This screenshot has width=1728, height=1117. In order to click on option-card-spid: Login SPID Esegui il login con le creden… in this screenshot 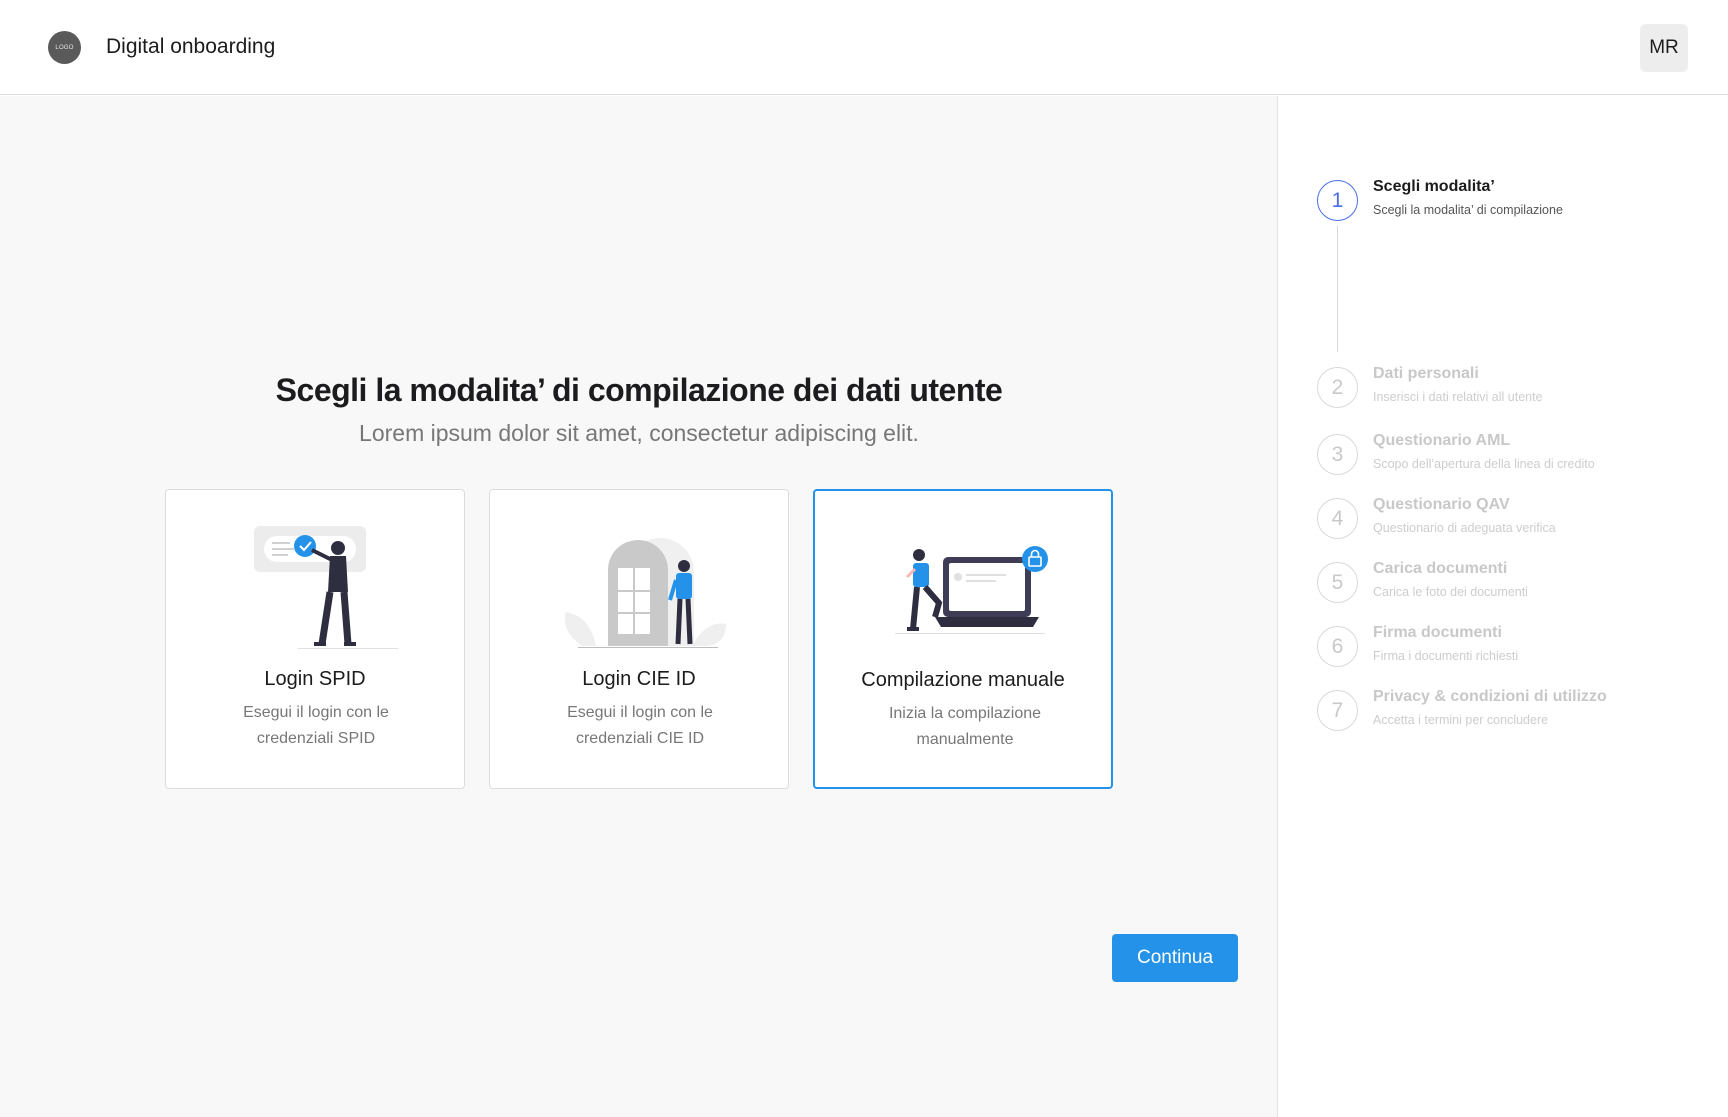, I will do `click(315, 639)`.